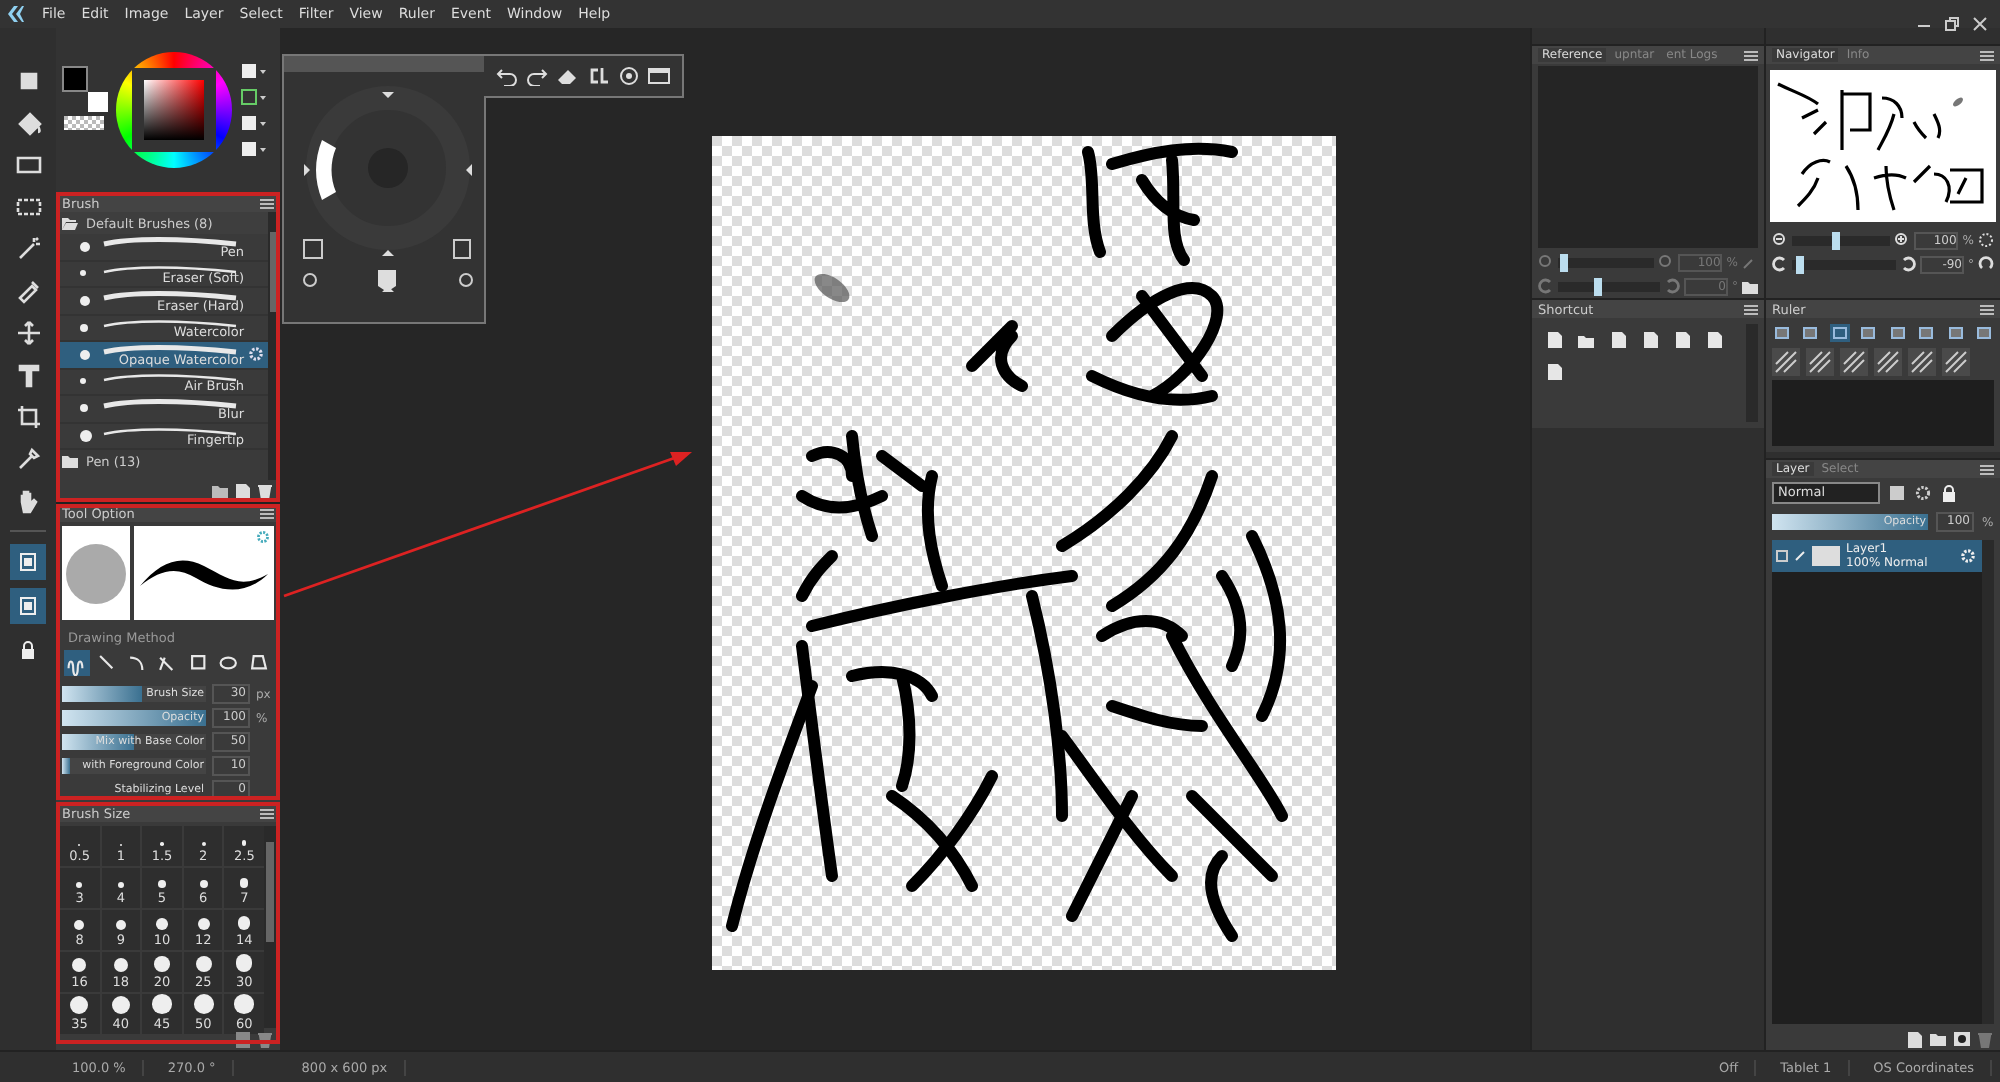 Image resolution: width=2000 pixels, height=1082 pixels. I want to click on pen-icon, so click(1800, 556).